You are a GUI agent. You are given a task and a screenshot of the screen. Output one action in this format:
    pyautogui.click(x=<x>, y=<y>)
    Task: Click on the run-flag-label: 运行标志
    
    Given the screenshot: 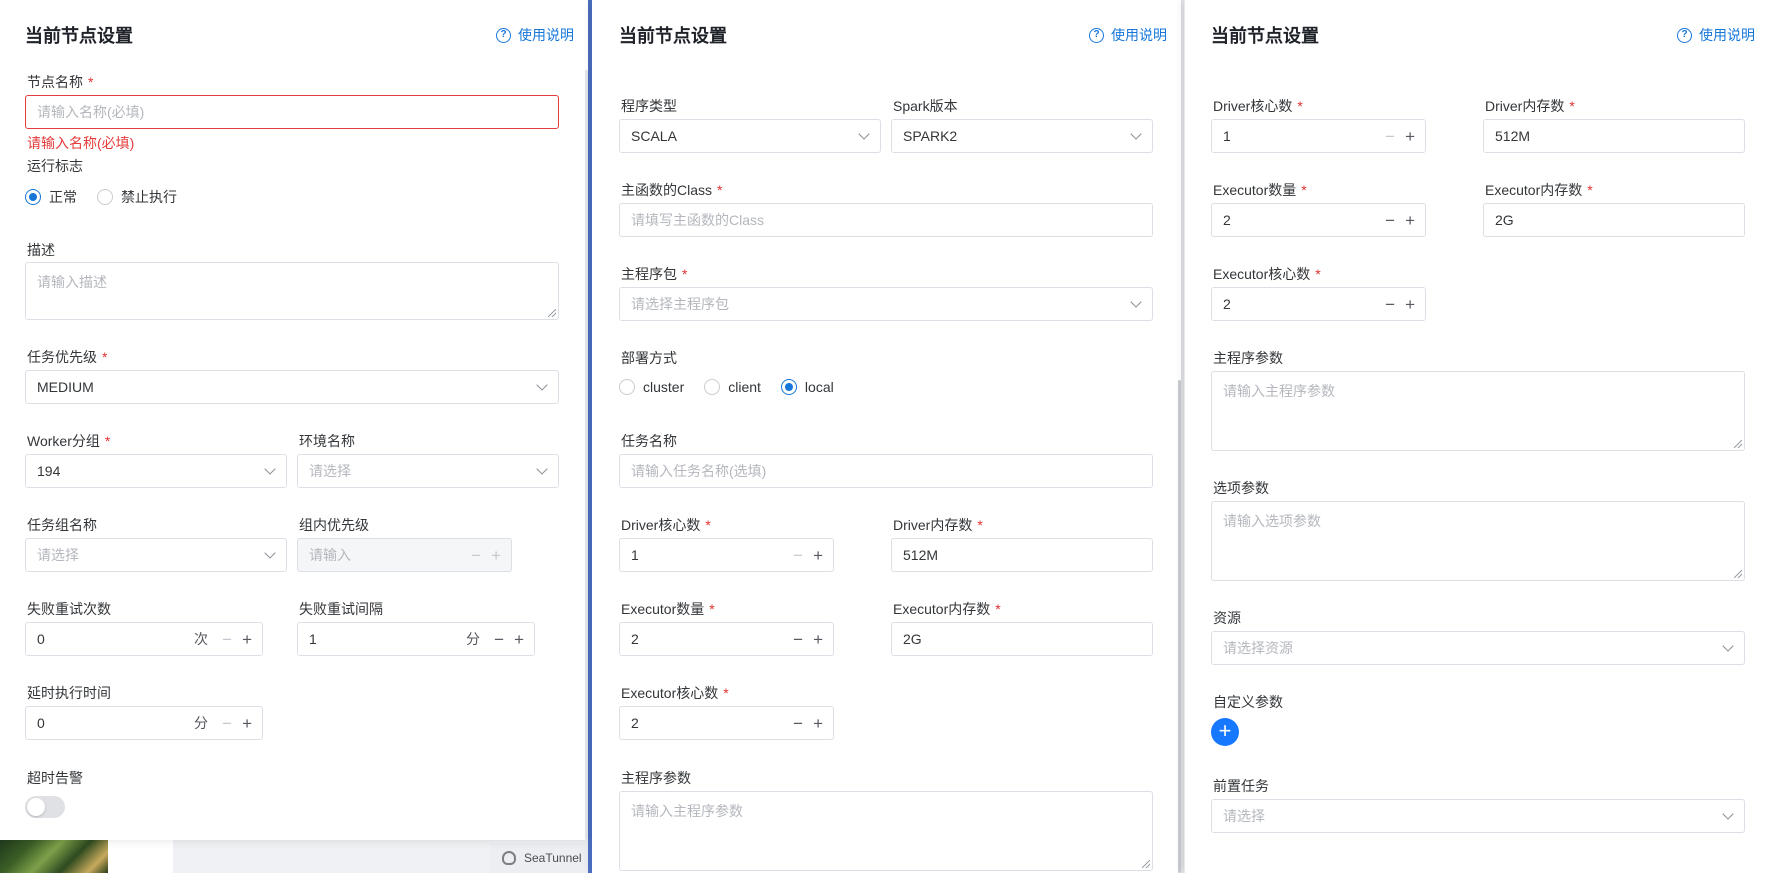 What is the action you would take?
    pyautogui.click(x=55, y=166)
    